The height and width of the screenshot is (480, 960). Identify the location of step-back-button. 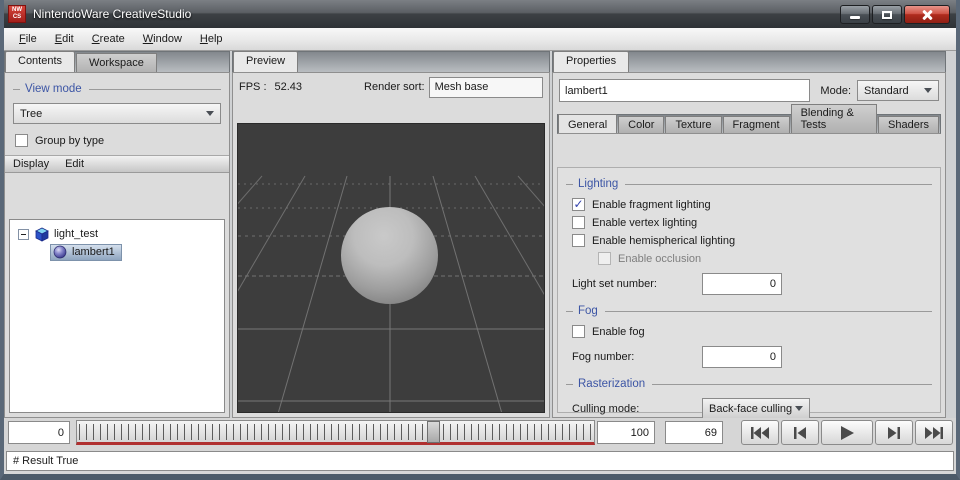
(800, 432).